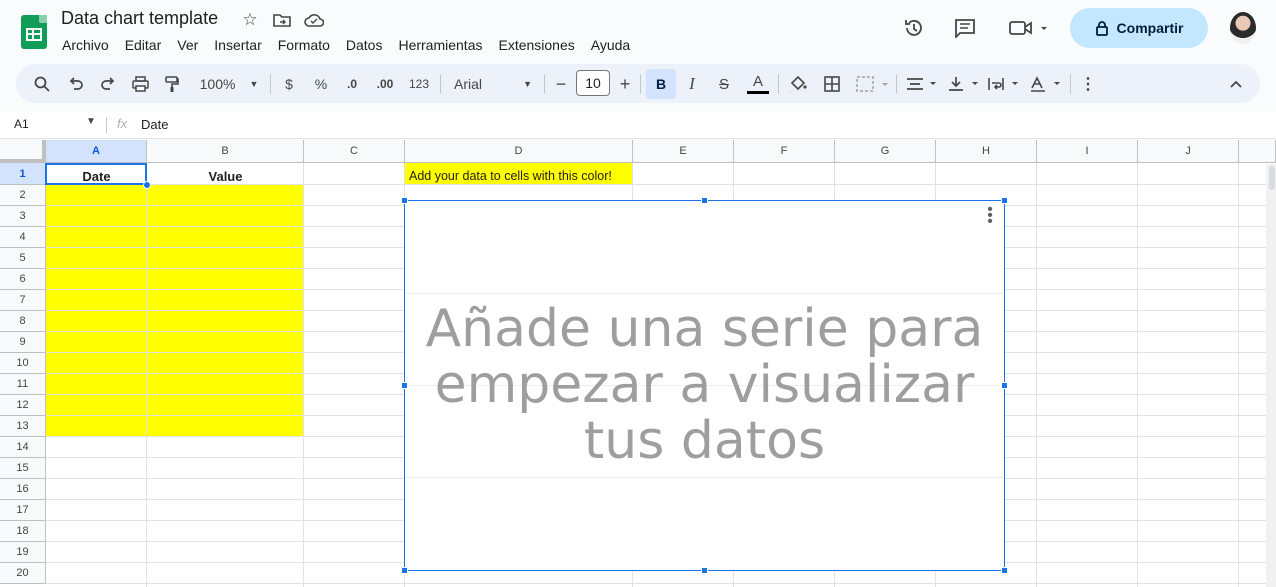  I want to click on undo-icon, so click(76, 84).